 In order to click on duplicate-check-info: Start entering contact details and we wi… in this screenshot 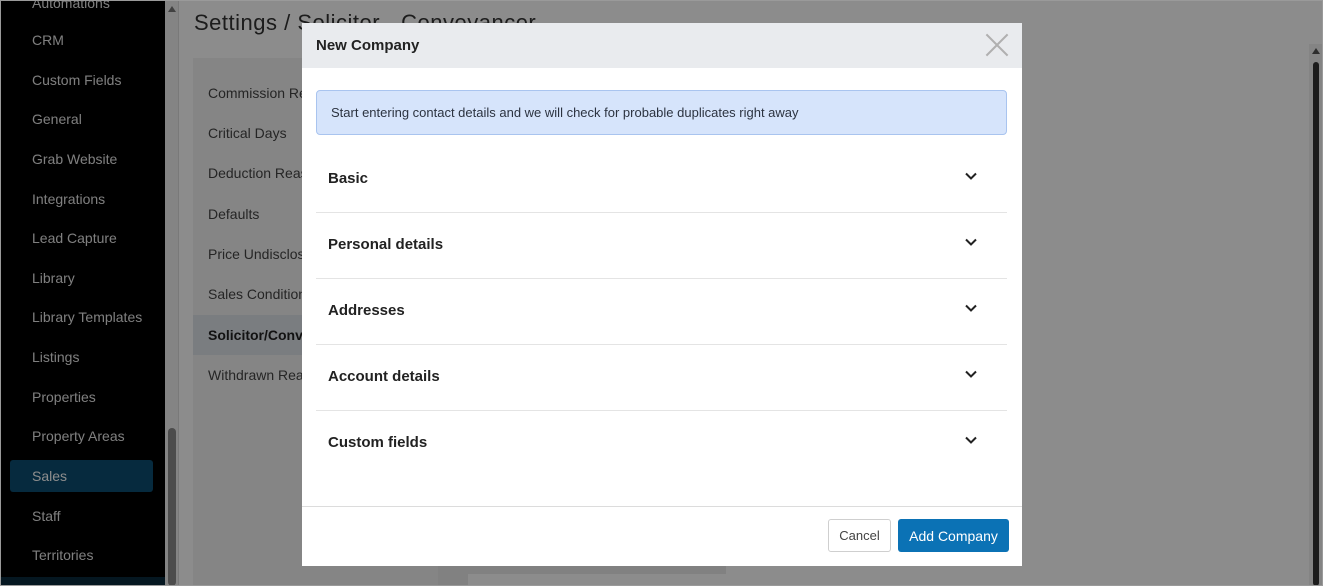, I will do `click(661, 112)`.